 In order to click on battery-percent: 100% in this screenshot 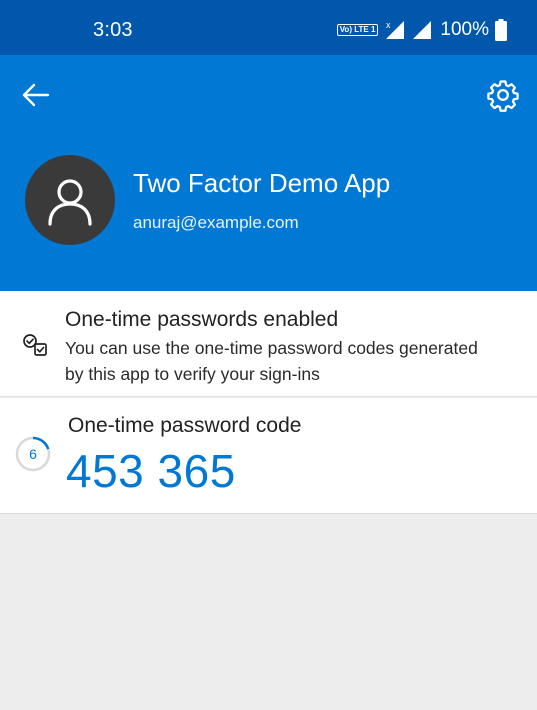, I will do `click(464, 29)`.